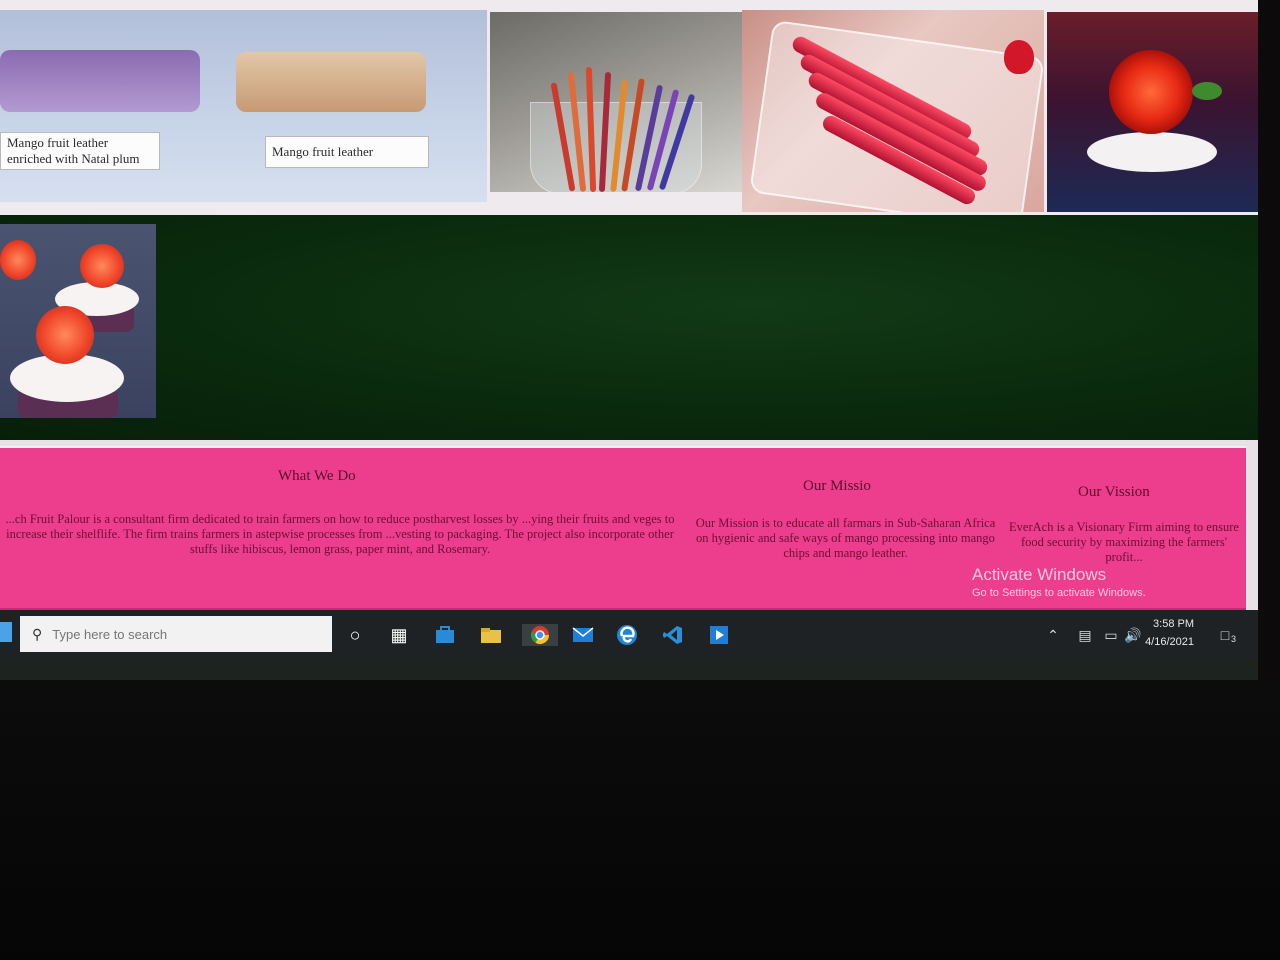 This screenshot has height=960, width=1280. What do you see at coordinates (1166, 624) in the screenshot?
I see `clock-time: 3:58 PM` at bounding box center [1166, 624].